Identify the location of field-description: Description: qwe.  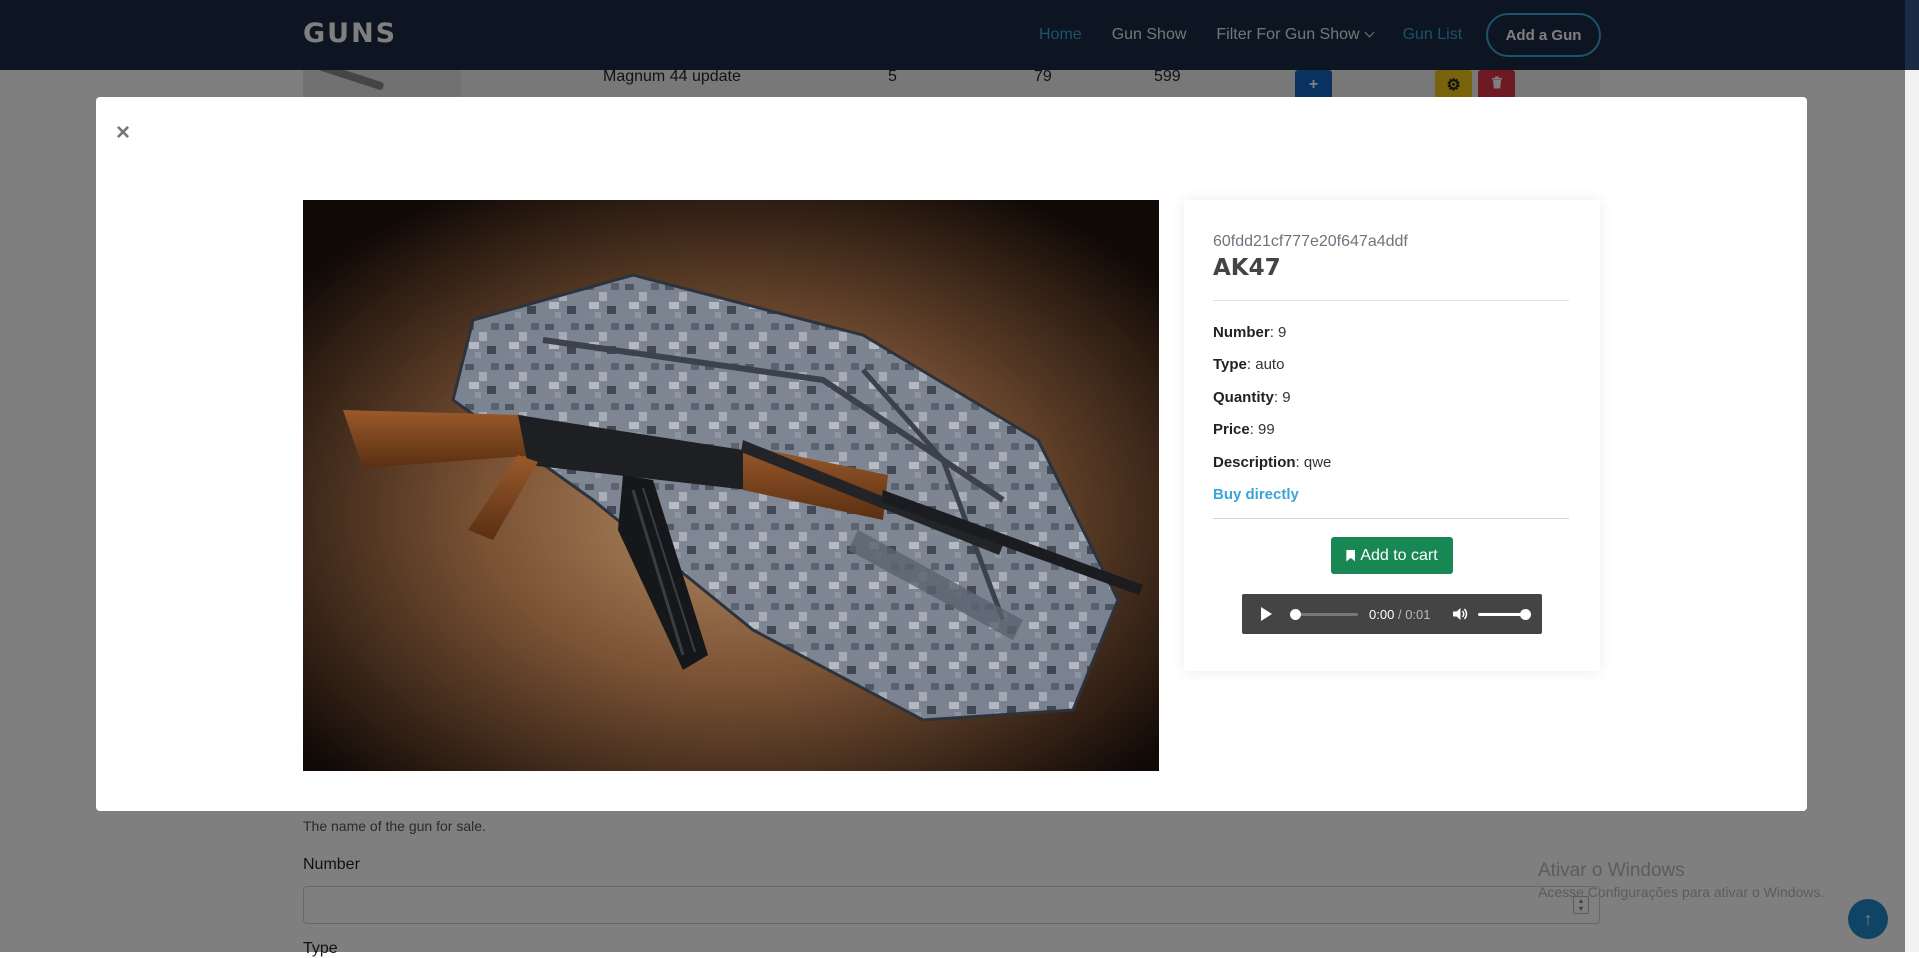
(1272, 462).